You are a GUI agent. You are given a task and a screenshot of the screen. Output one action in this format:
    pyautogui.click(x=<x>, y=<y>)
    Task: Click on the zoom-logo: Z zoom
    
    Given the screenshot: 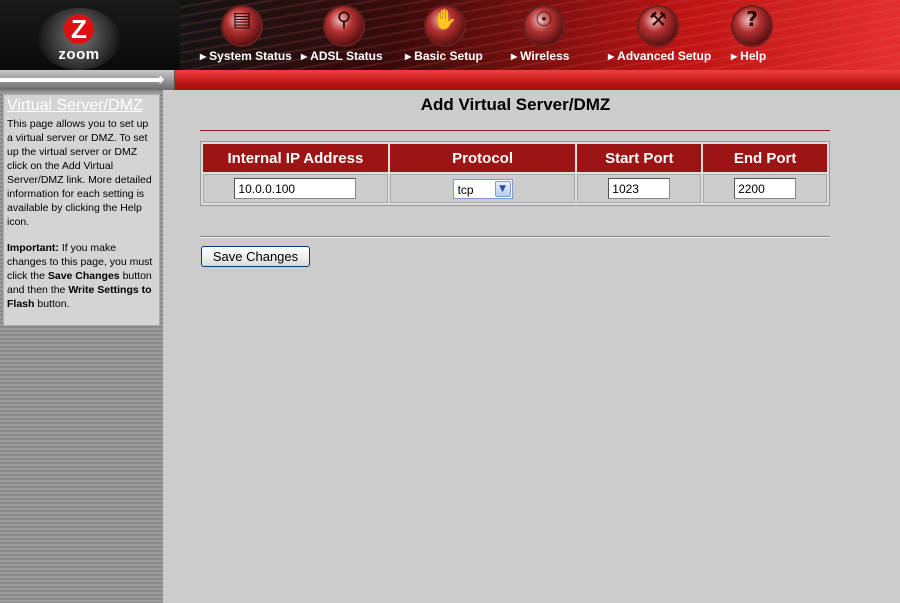 What is the action you would take?
    pyautogui.click(x=79, y=39)
    